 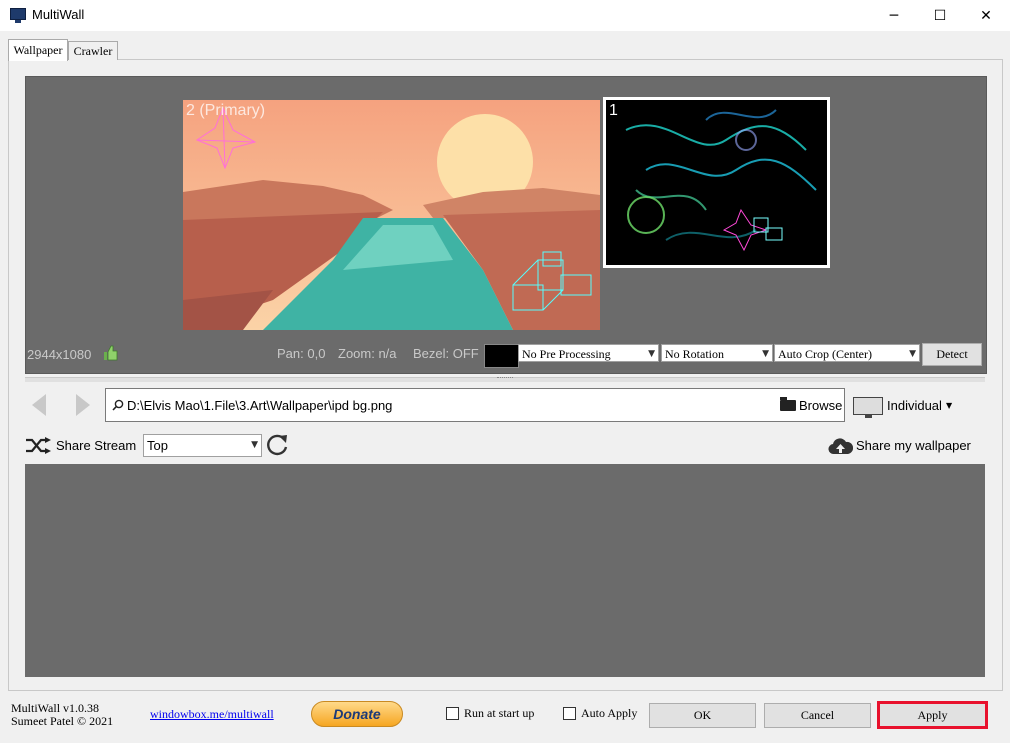 What do you see at coordinates (446, 353) in the screenshot?
I see `bezel-text: Bezel: OFF` at bounding box center [446, 353].